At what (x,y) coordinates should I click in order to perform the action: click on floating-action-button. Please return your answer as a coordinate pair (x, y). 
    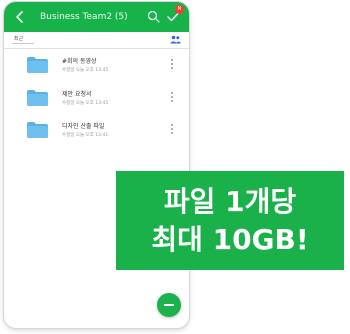
    Looking at the image, I should click on (169, 305).